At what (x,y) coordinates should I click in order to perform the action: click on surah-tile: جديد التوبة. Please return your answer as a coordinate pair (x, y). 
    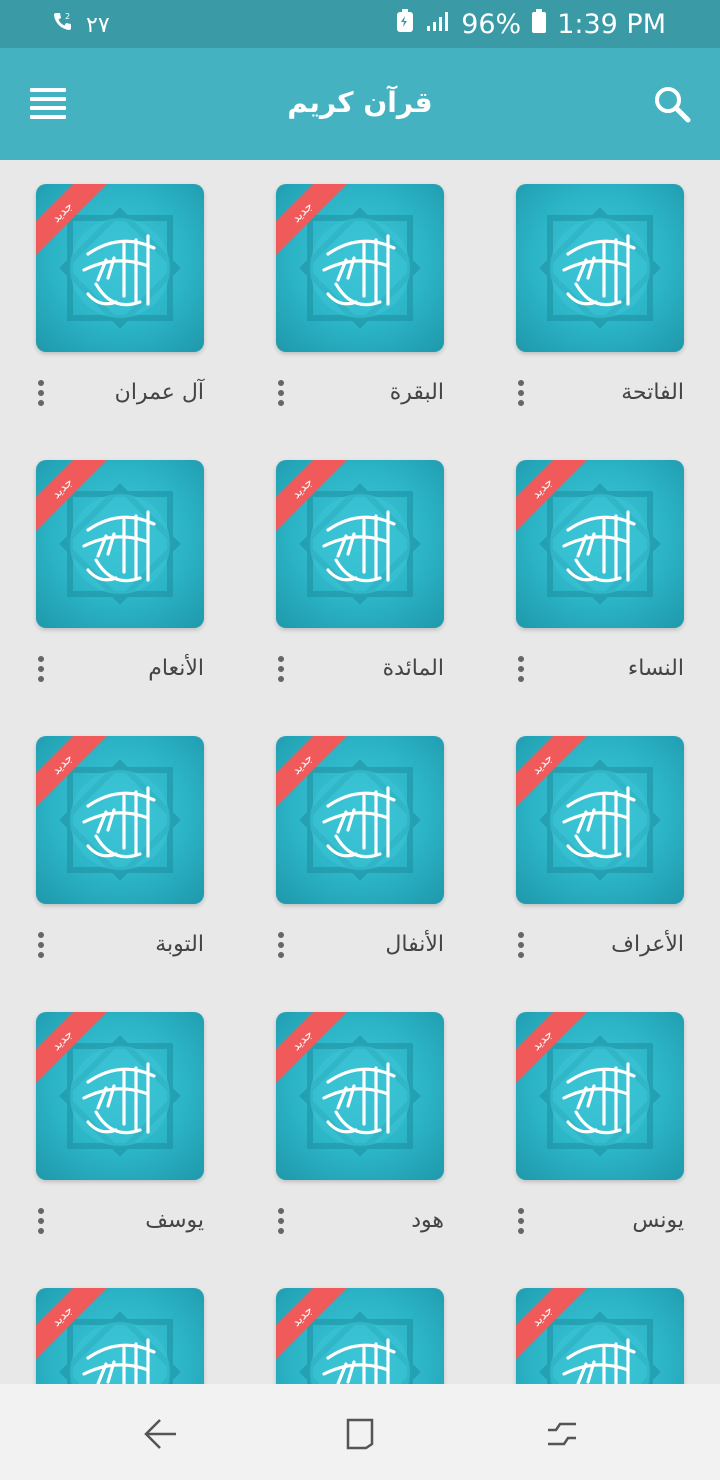
    Looking at the image, I should click on (120, 856).